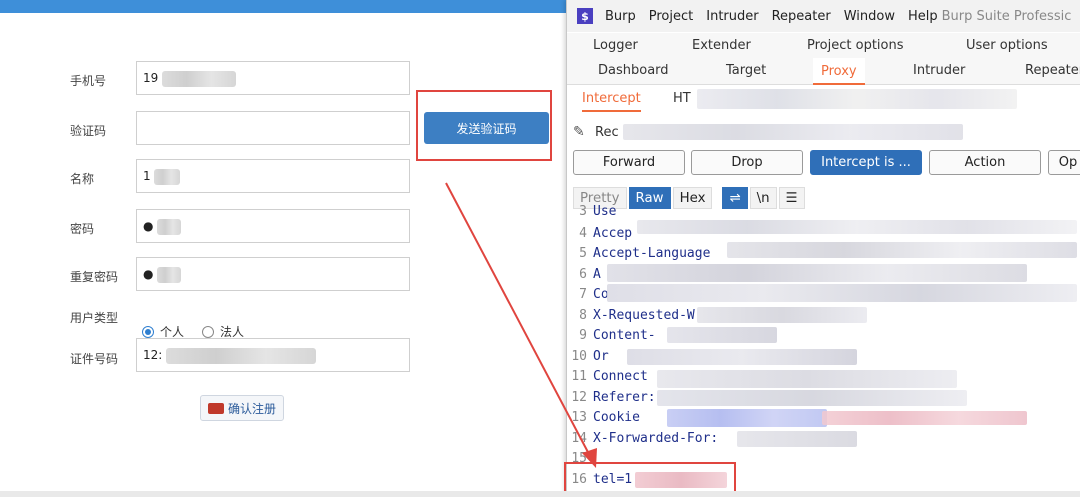  Describe the element at coordinates (273, 274) in the screenshot. I see `repeat-password-input: ●` at that location.